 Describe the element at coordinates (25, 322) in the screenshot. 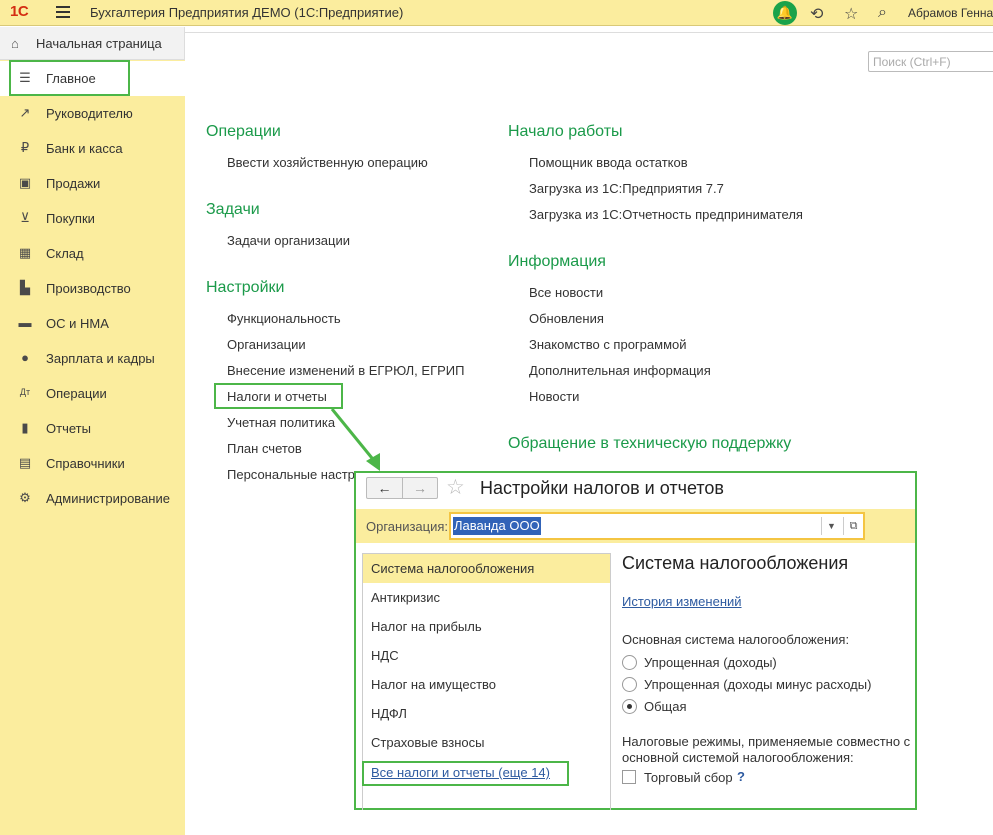

I see `truck-icon: ▬` at that location.